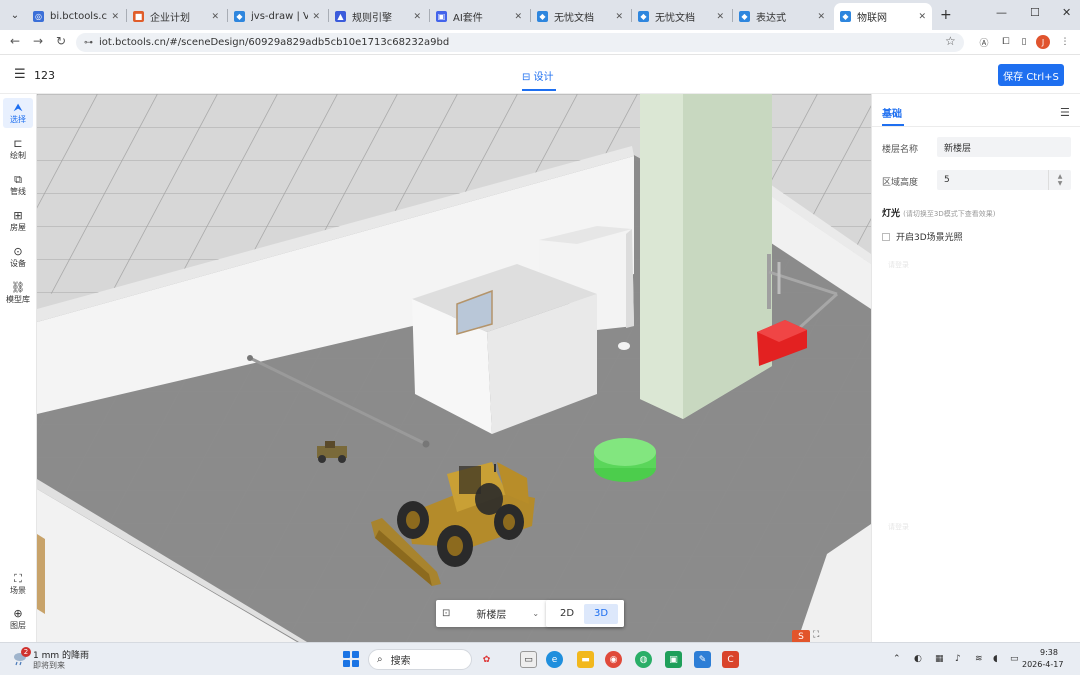 Image resolution: width=1080 pixels, height=675 pixels. What do you see at coordinates (38, 41) in the screenshot?
I see `forward-icon: →` at bounding box center [38, 41].